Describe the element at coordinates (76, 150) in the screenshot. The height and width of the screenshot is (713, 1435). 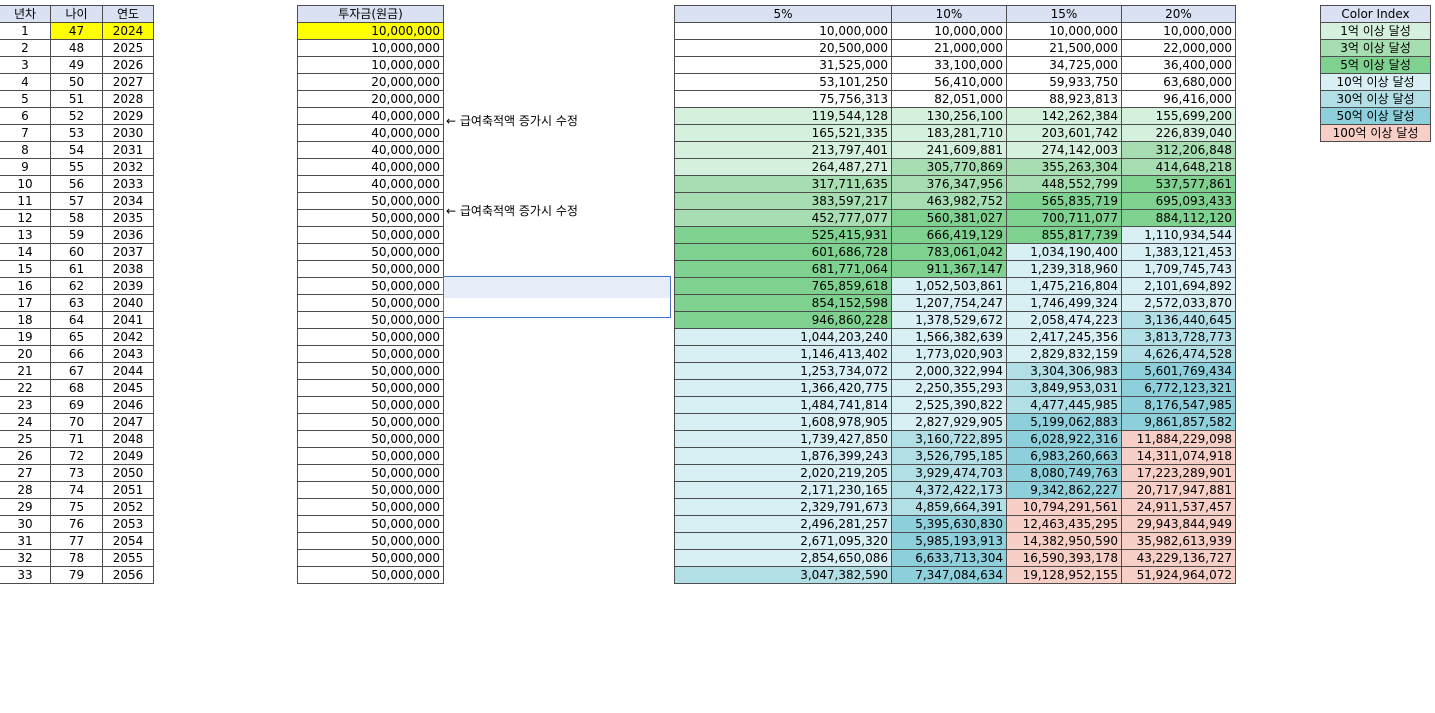
I see `cell-age: 54` at that location.